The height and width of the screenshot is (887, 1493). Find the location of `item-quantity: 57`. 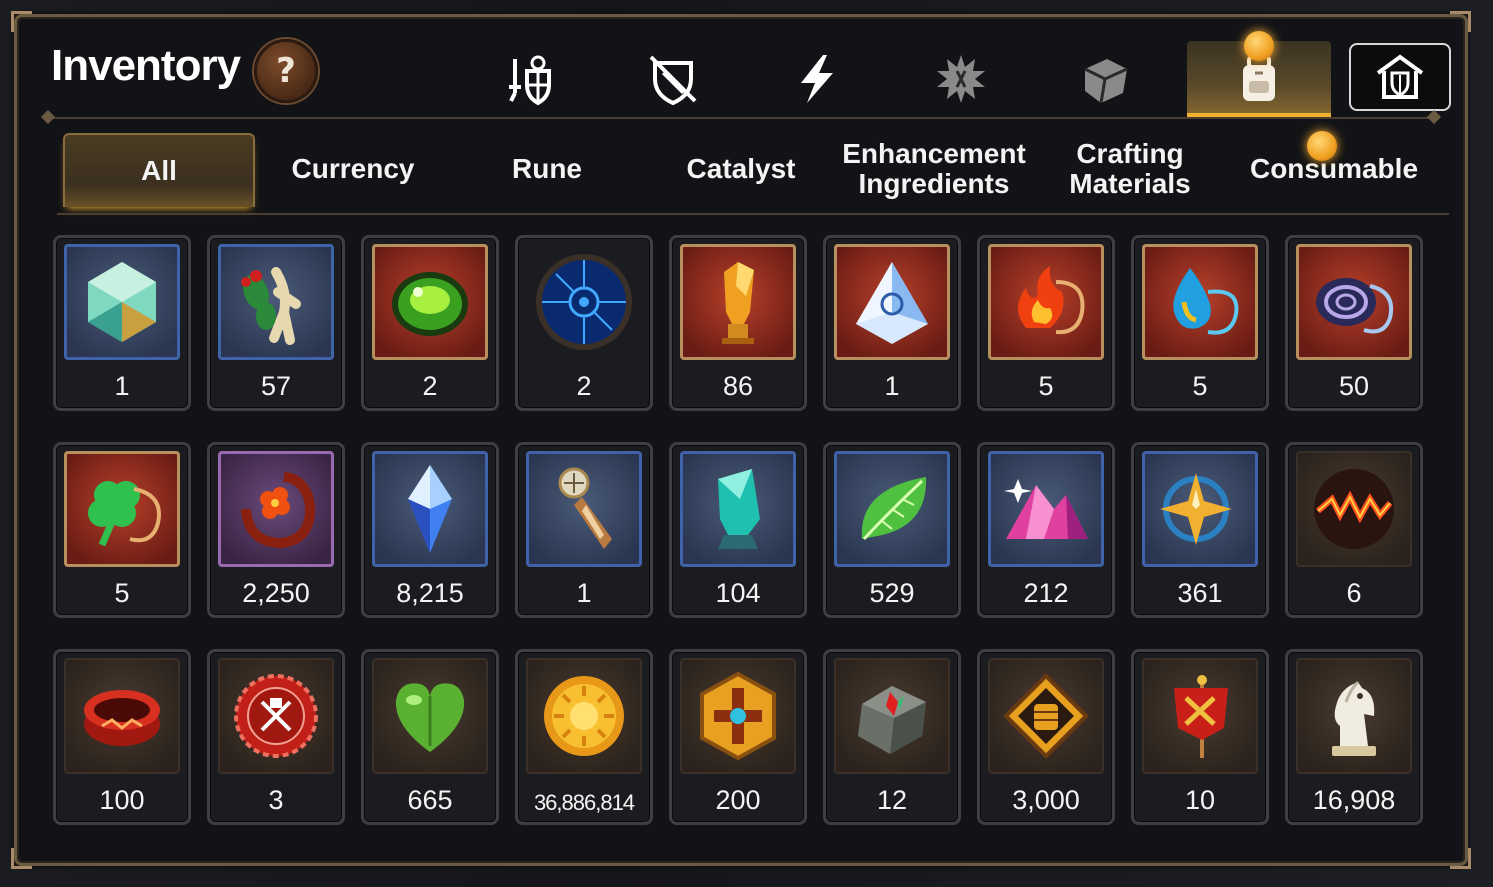

item-quantity: 57 is located at coordinates (276, 386).